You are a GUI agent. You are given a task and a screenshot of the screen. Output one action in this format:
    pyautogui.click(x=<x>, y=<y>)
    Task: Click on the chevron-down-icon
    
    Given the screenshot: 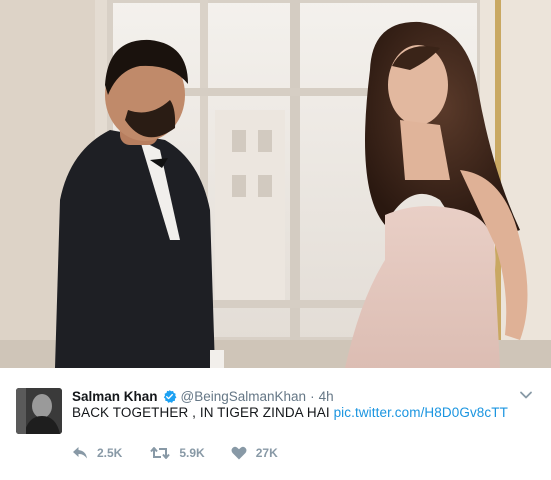 What is the action you would take?
    pyautogui.click(x=526, y=395)
    